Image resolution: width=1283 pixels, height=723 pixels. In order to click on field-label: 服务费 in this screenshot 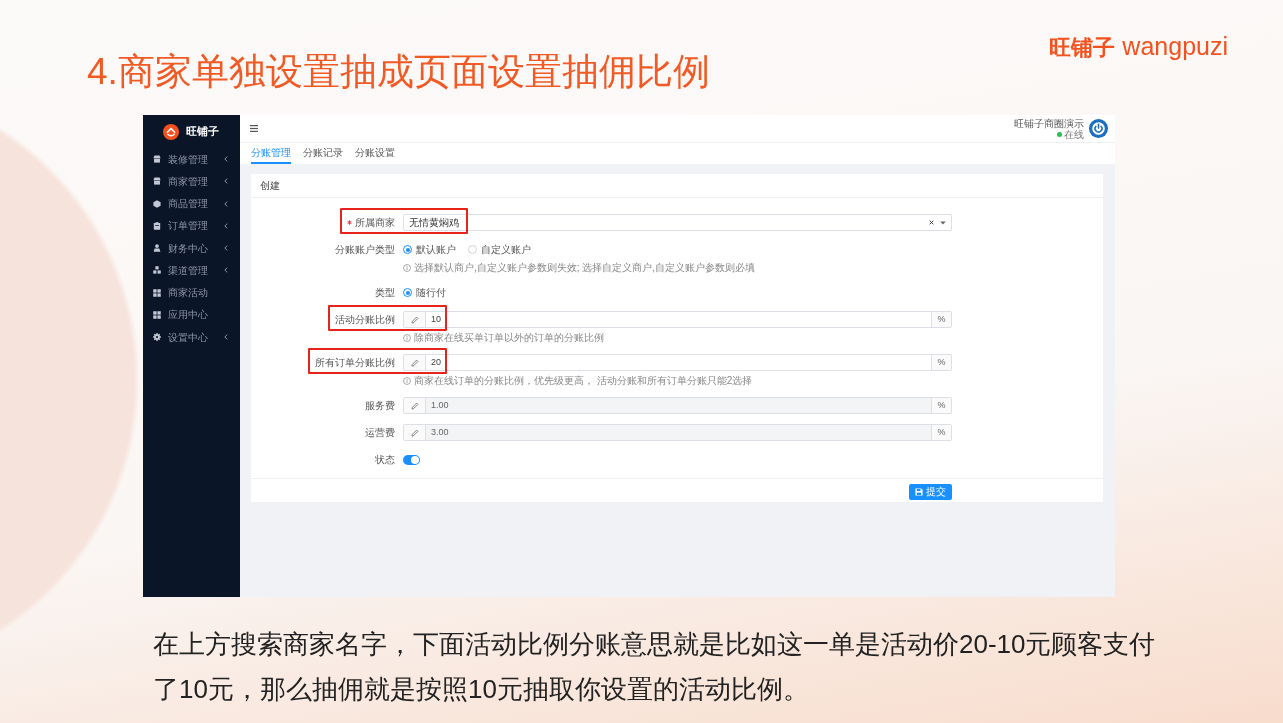, I will do `click(380, 406)`.